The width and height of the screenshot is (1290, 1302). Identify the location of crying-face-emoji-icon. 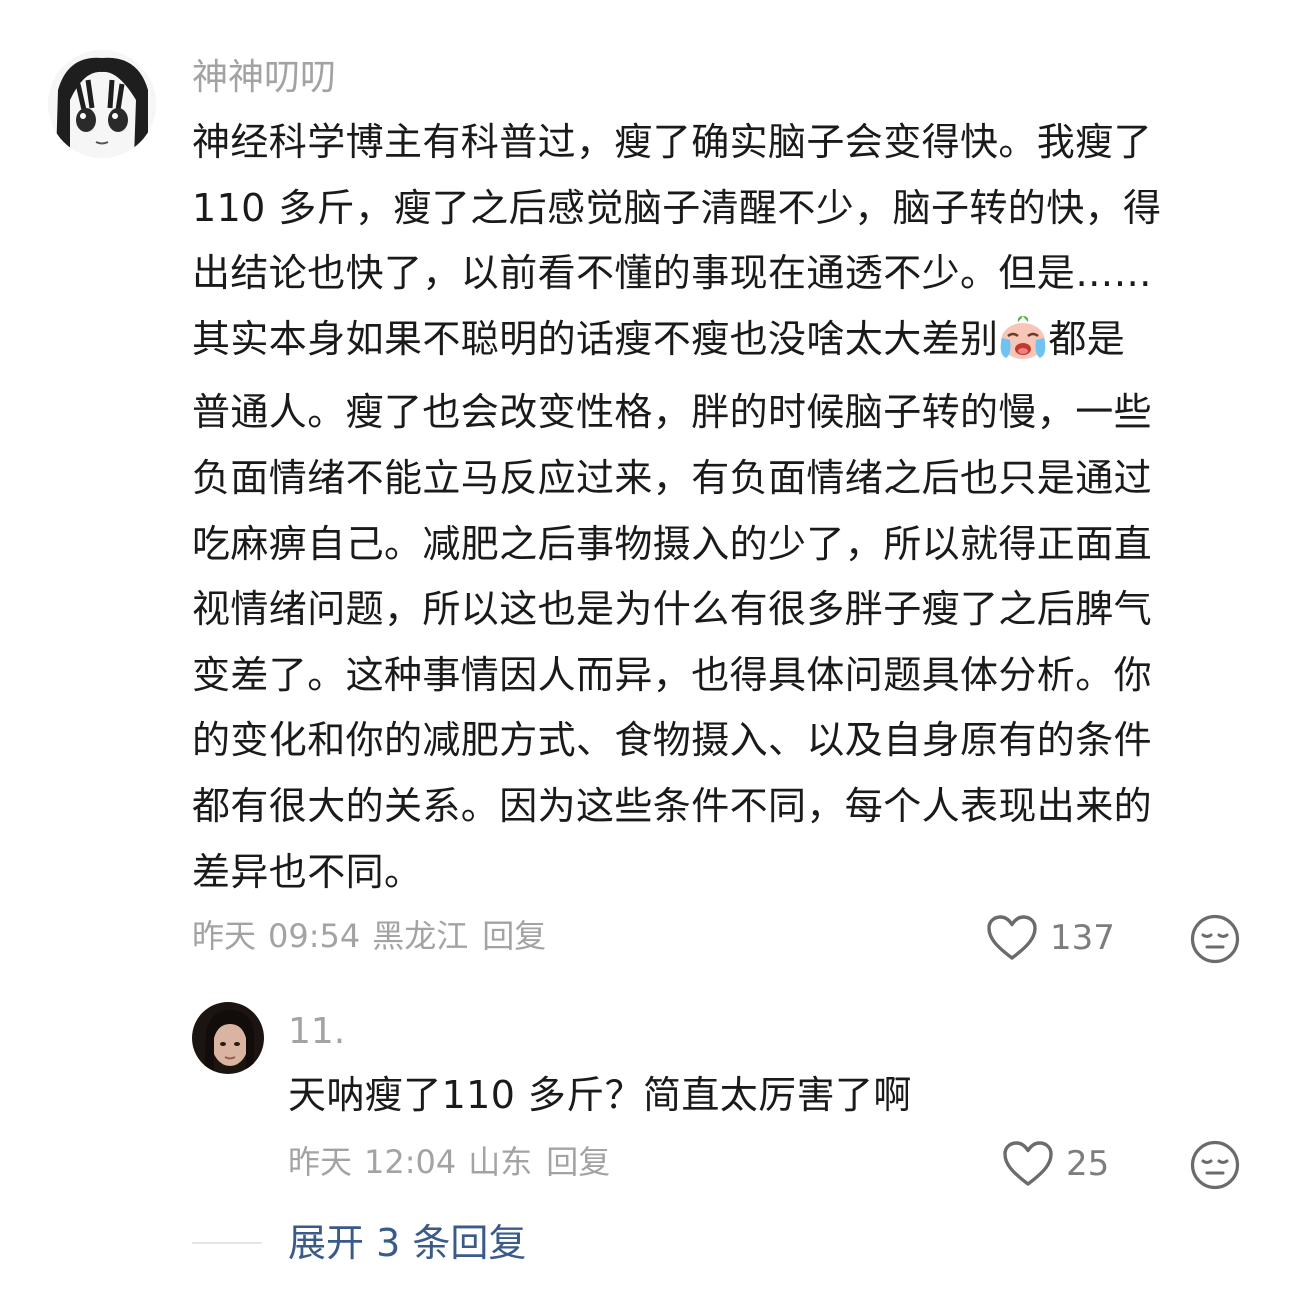
(1023, 347).